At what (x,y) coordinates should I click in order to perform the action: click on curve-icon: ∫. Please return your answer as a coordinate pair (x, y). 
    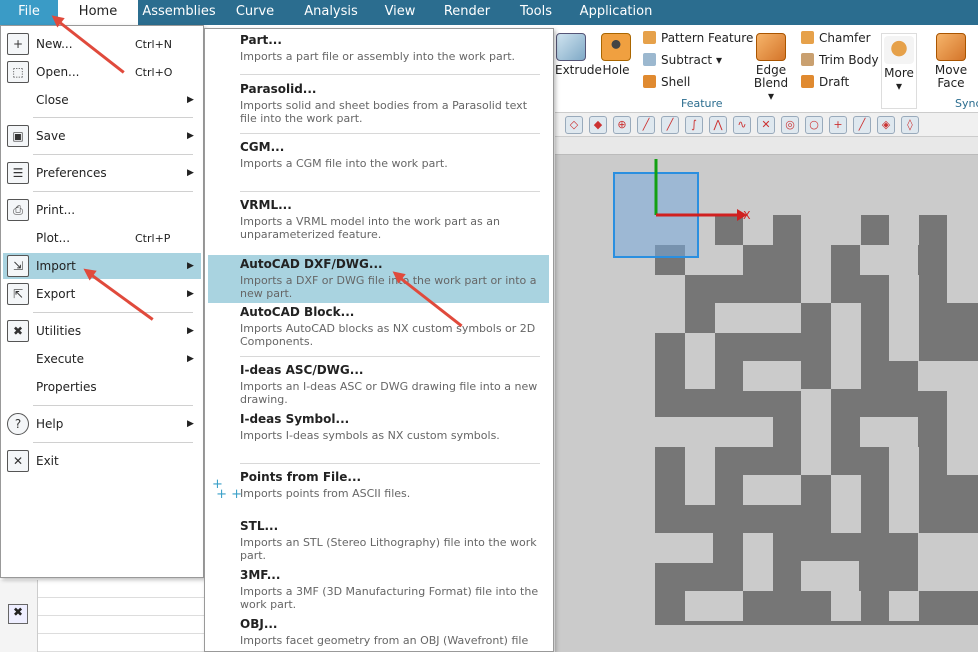
    Looking at the image, I should click on (694, 124).